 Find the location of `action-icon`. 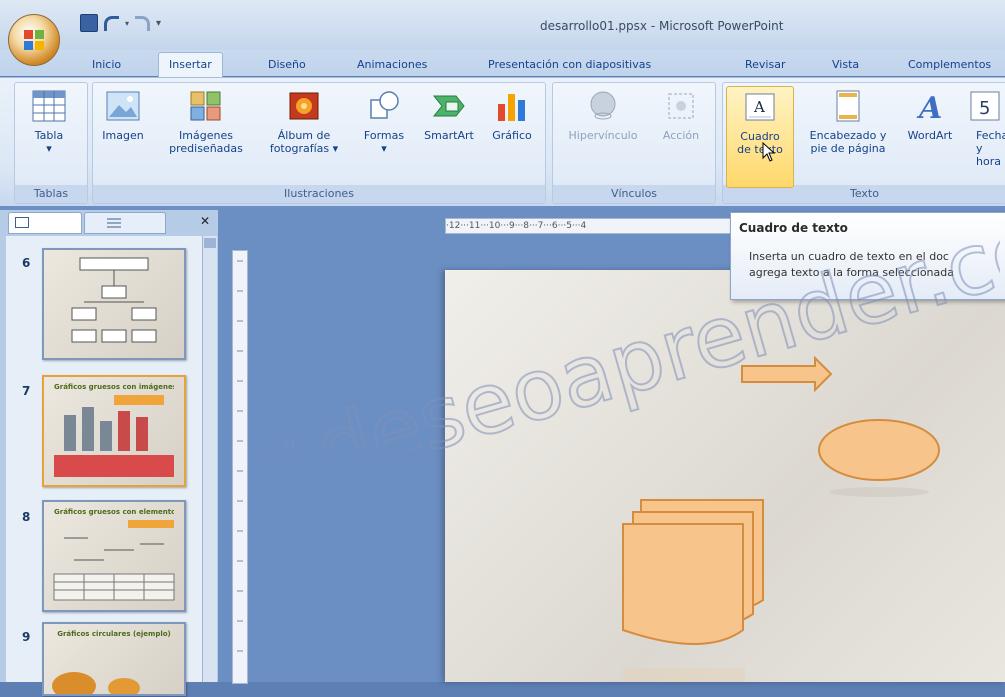

action-icon is located at coordinates (681, 106).